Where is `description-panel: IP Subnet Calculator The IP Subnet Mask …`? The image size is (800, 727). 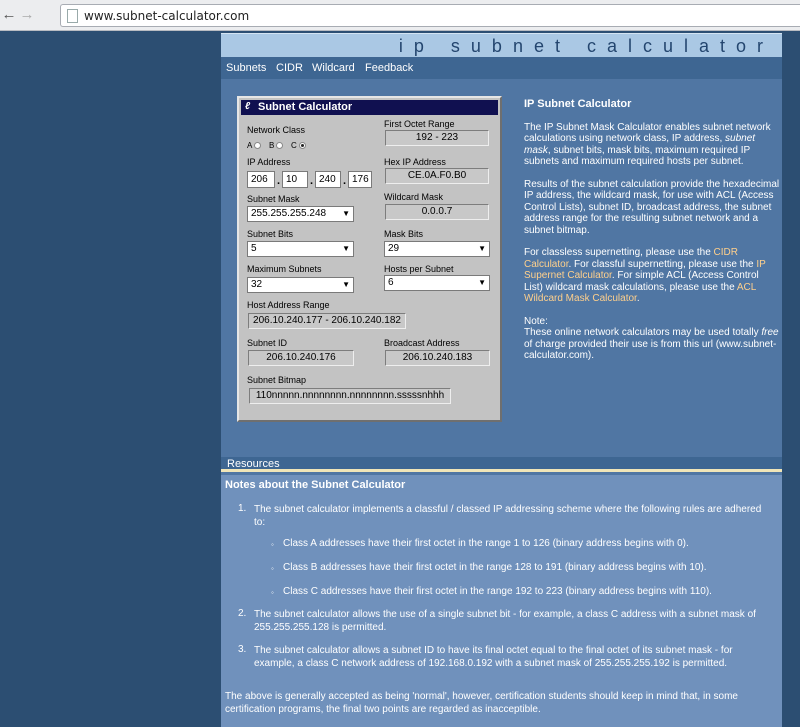 description-panel: IP Subnet Calculator The IP Subnet Mask … is located at coordinates (652, 235).